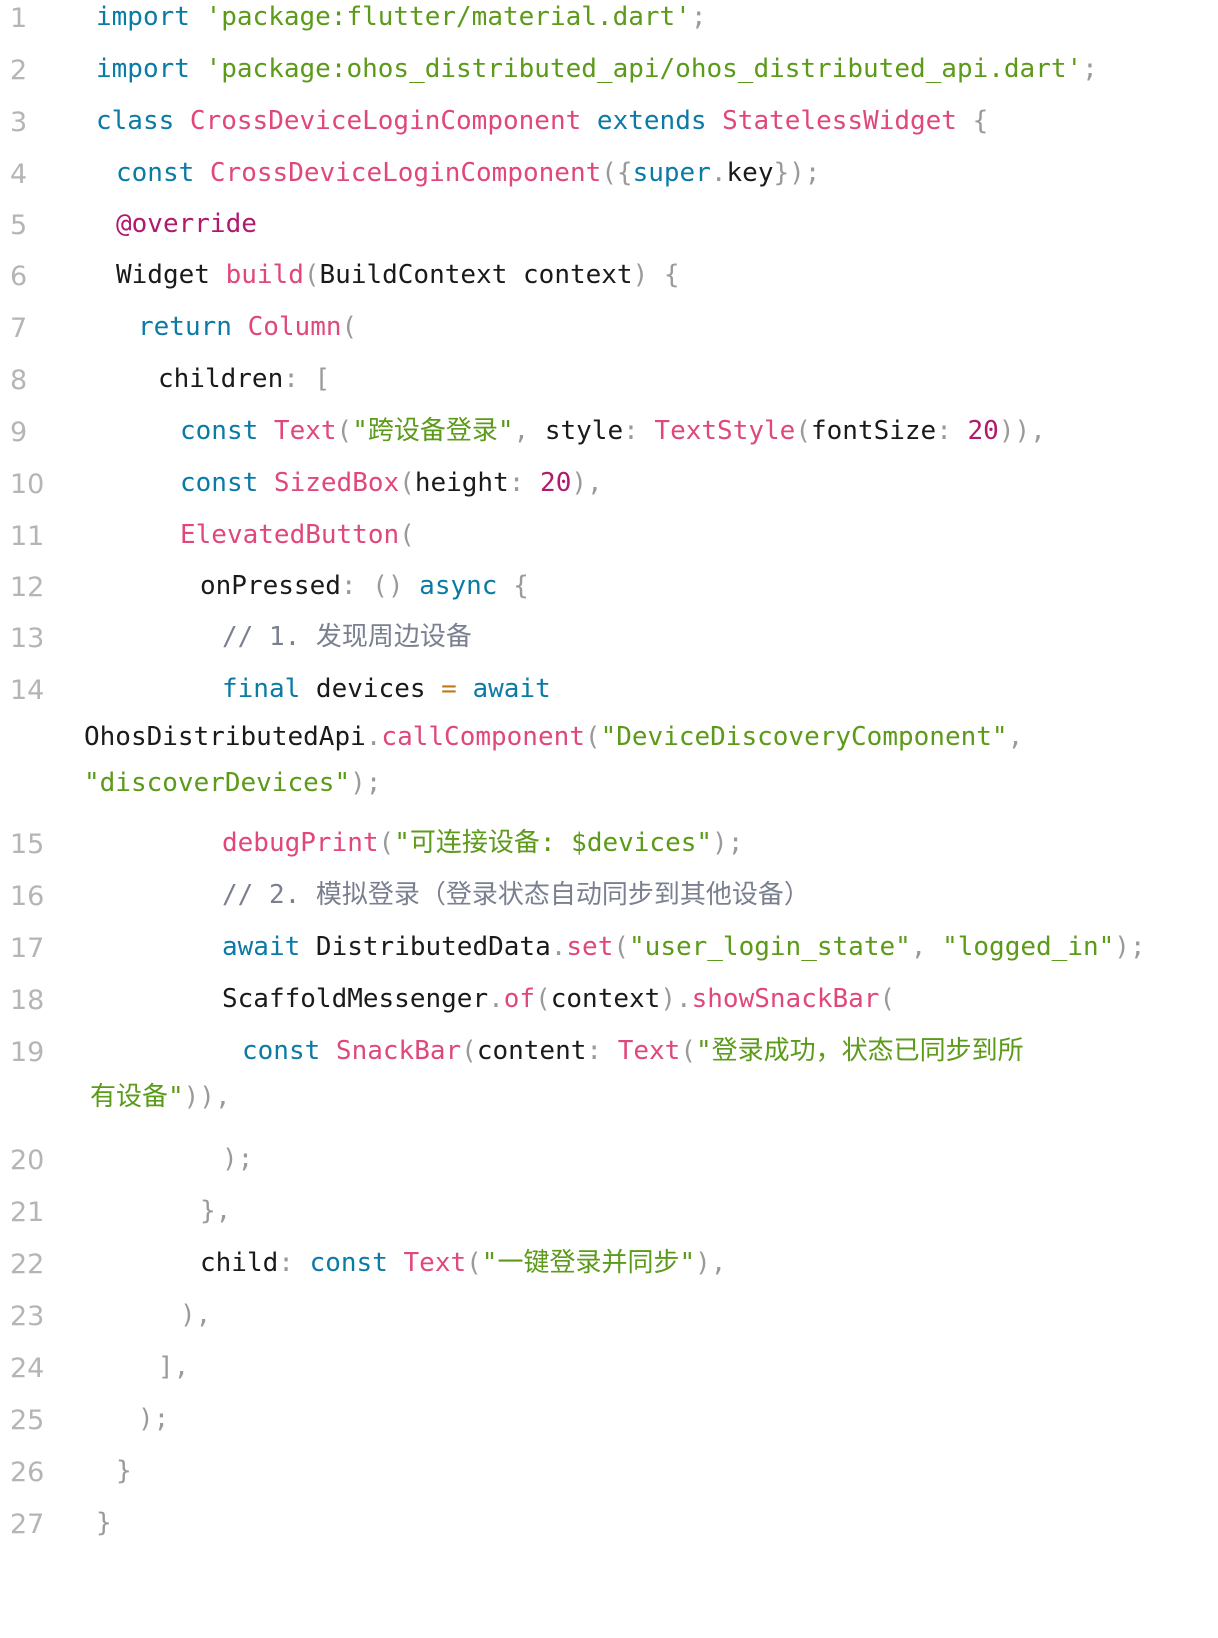 The width and height of the screenshot is (1218, 1638). Describe the element at coordinates (19, 432) in the screenshot. I see `line-number: 9` at that location.